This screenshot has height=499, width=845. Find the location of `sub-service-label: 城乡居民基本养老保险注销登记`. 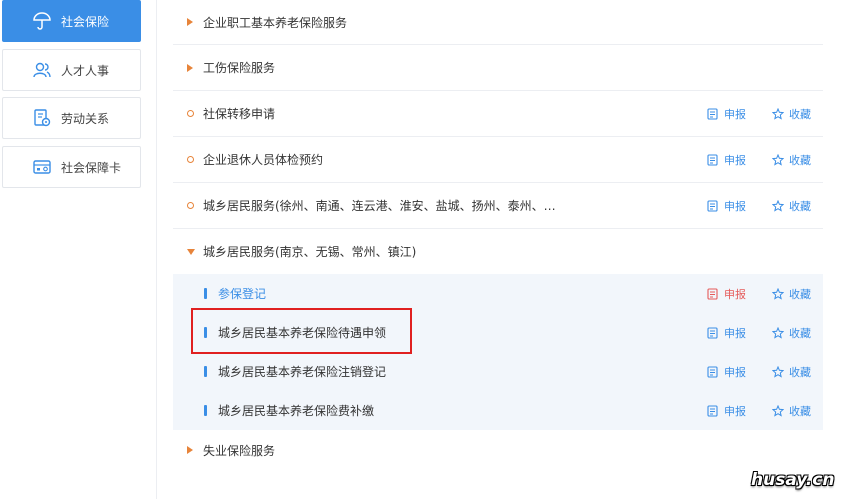

sub-service-label: 城乡居民基本养老保险注销登记 is located at coordinates (302, 371).